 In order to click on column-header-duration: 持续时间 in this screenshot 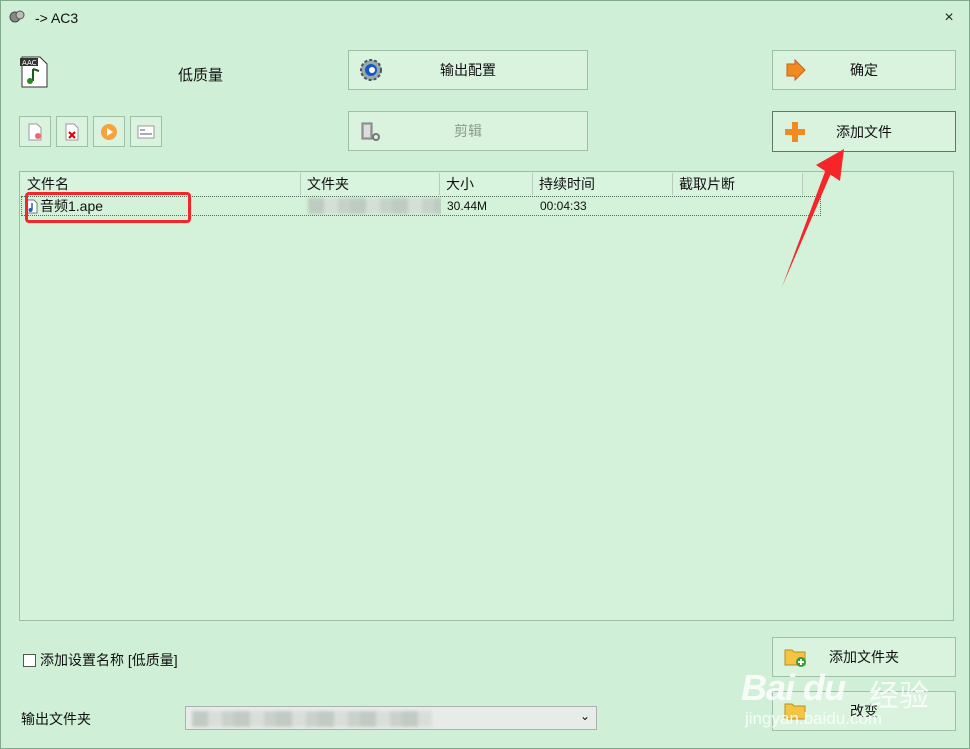, I will do `click(603, 184)`.